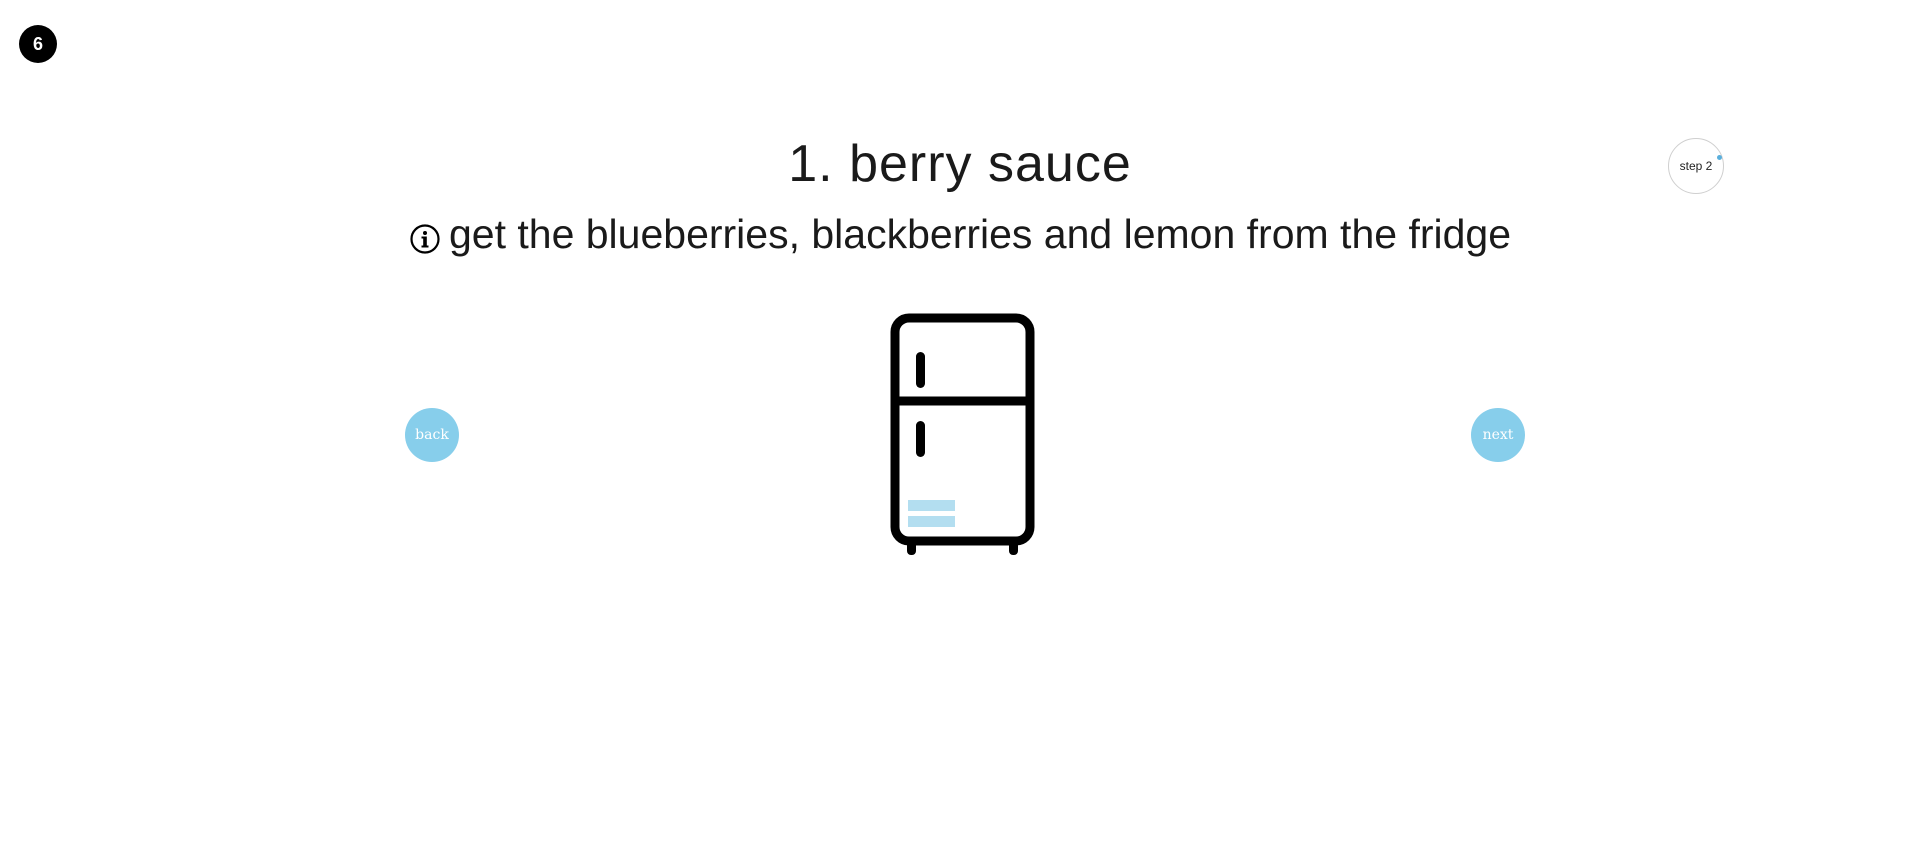 This screenshot has width=1920, height=864. Describe the element at coordinates (432, 435) in the screenshot. I see `back-button: back` at that location.